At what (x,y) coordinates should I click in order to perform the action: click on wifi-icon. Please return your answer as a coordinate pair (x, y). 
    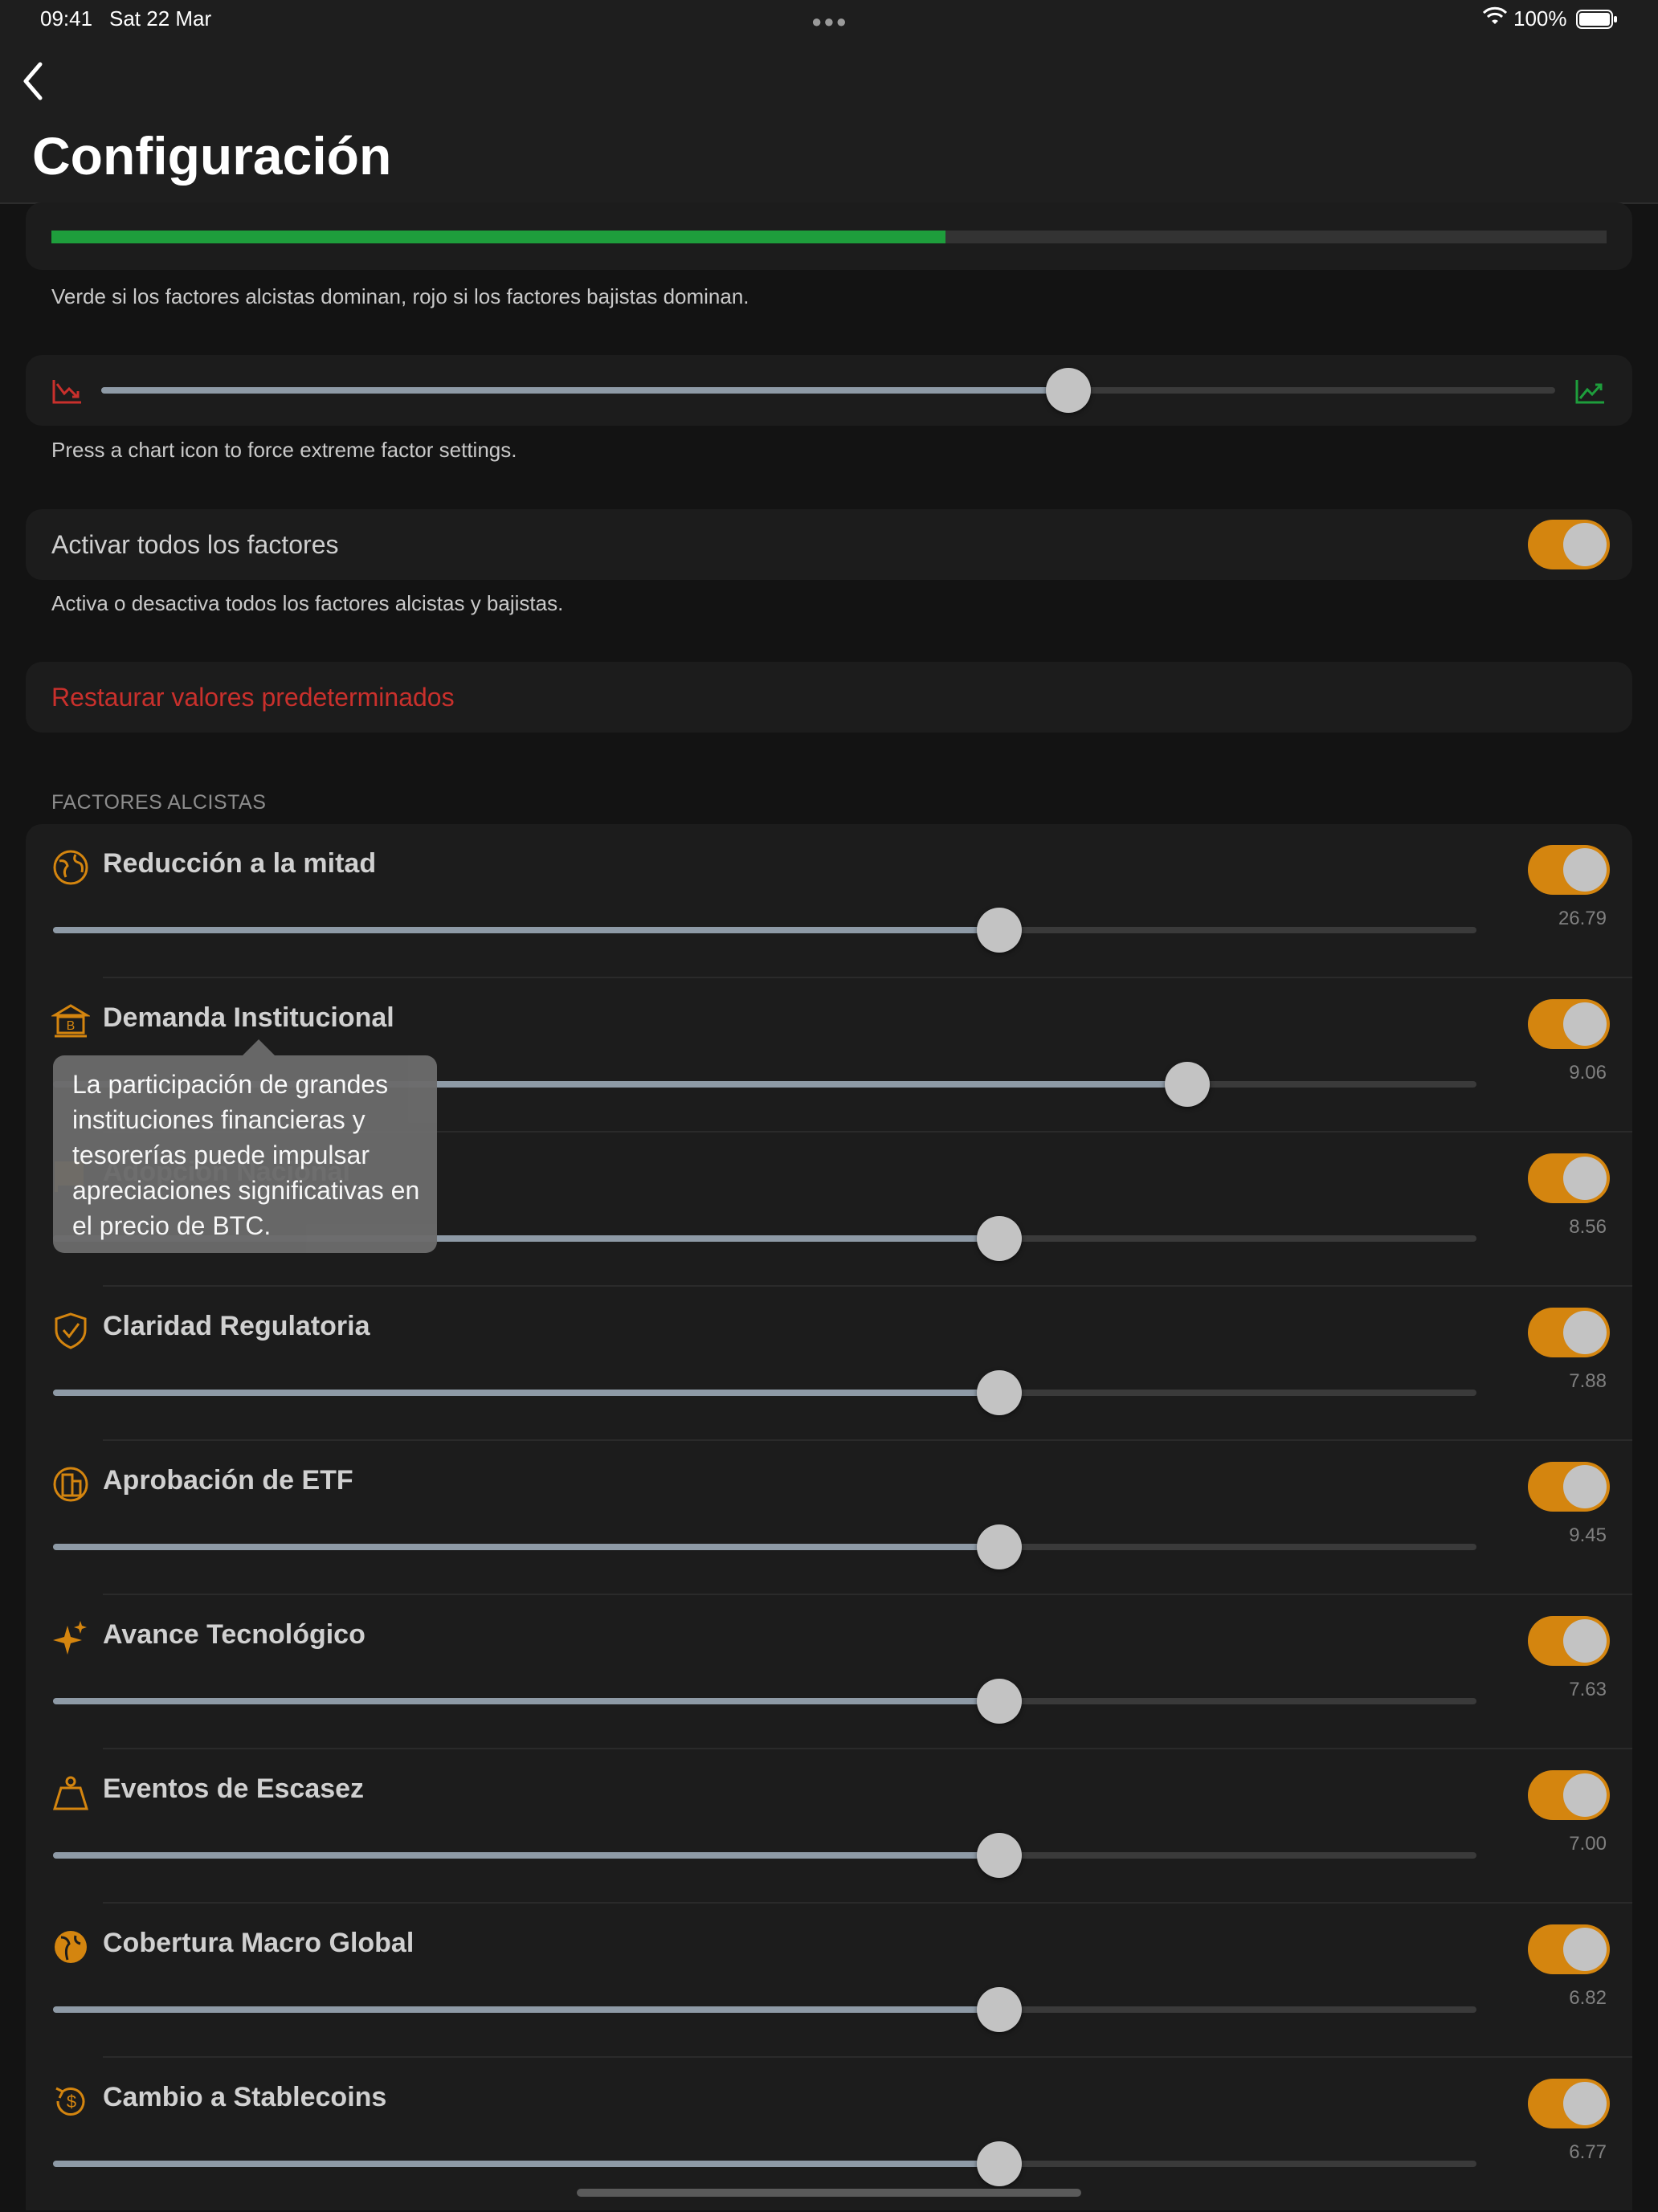
    Looking at the image, I should click on (1495, 15).